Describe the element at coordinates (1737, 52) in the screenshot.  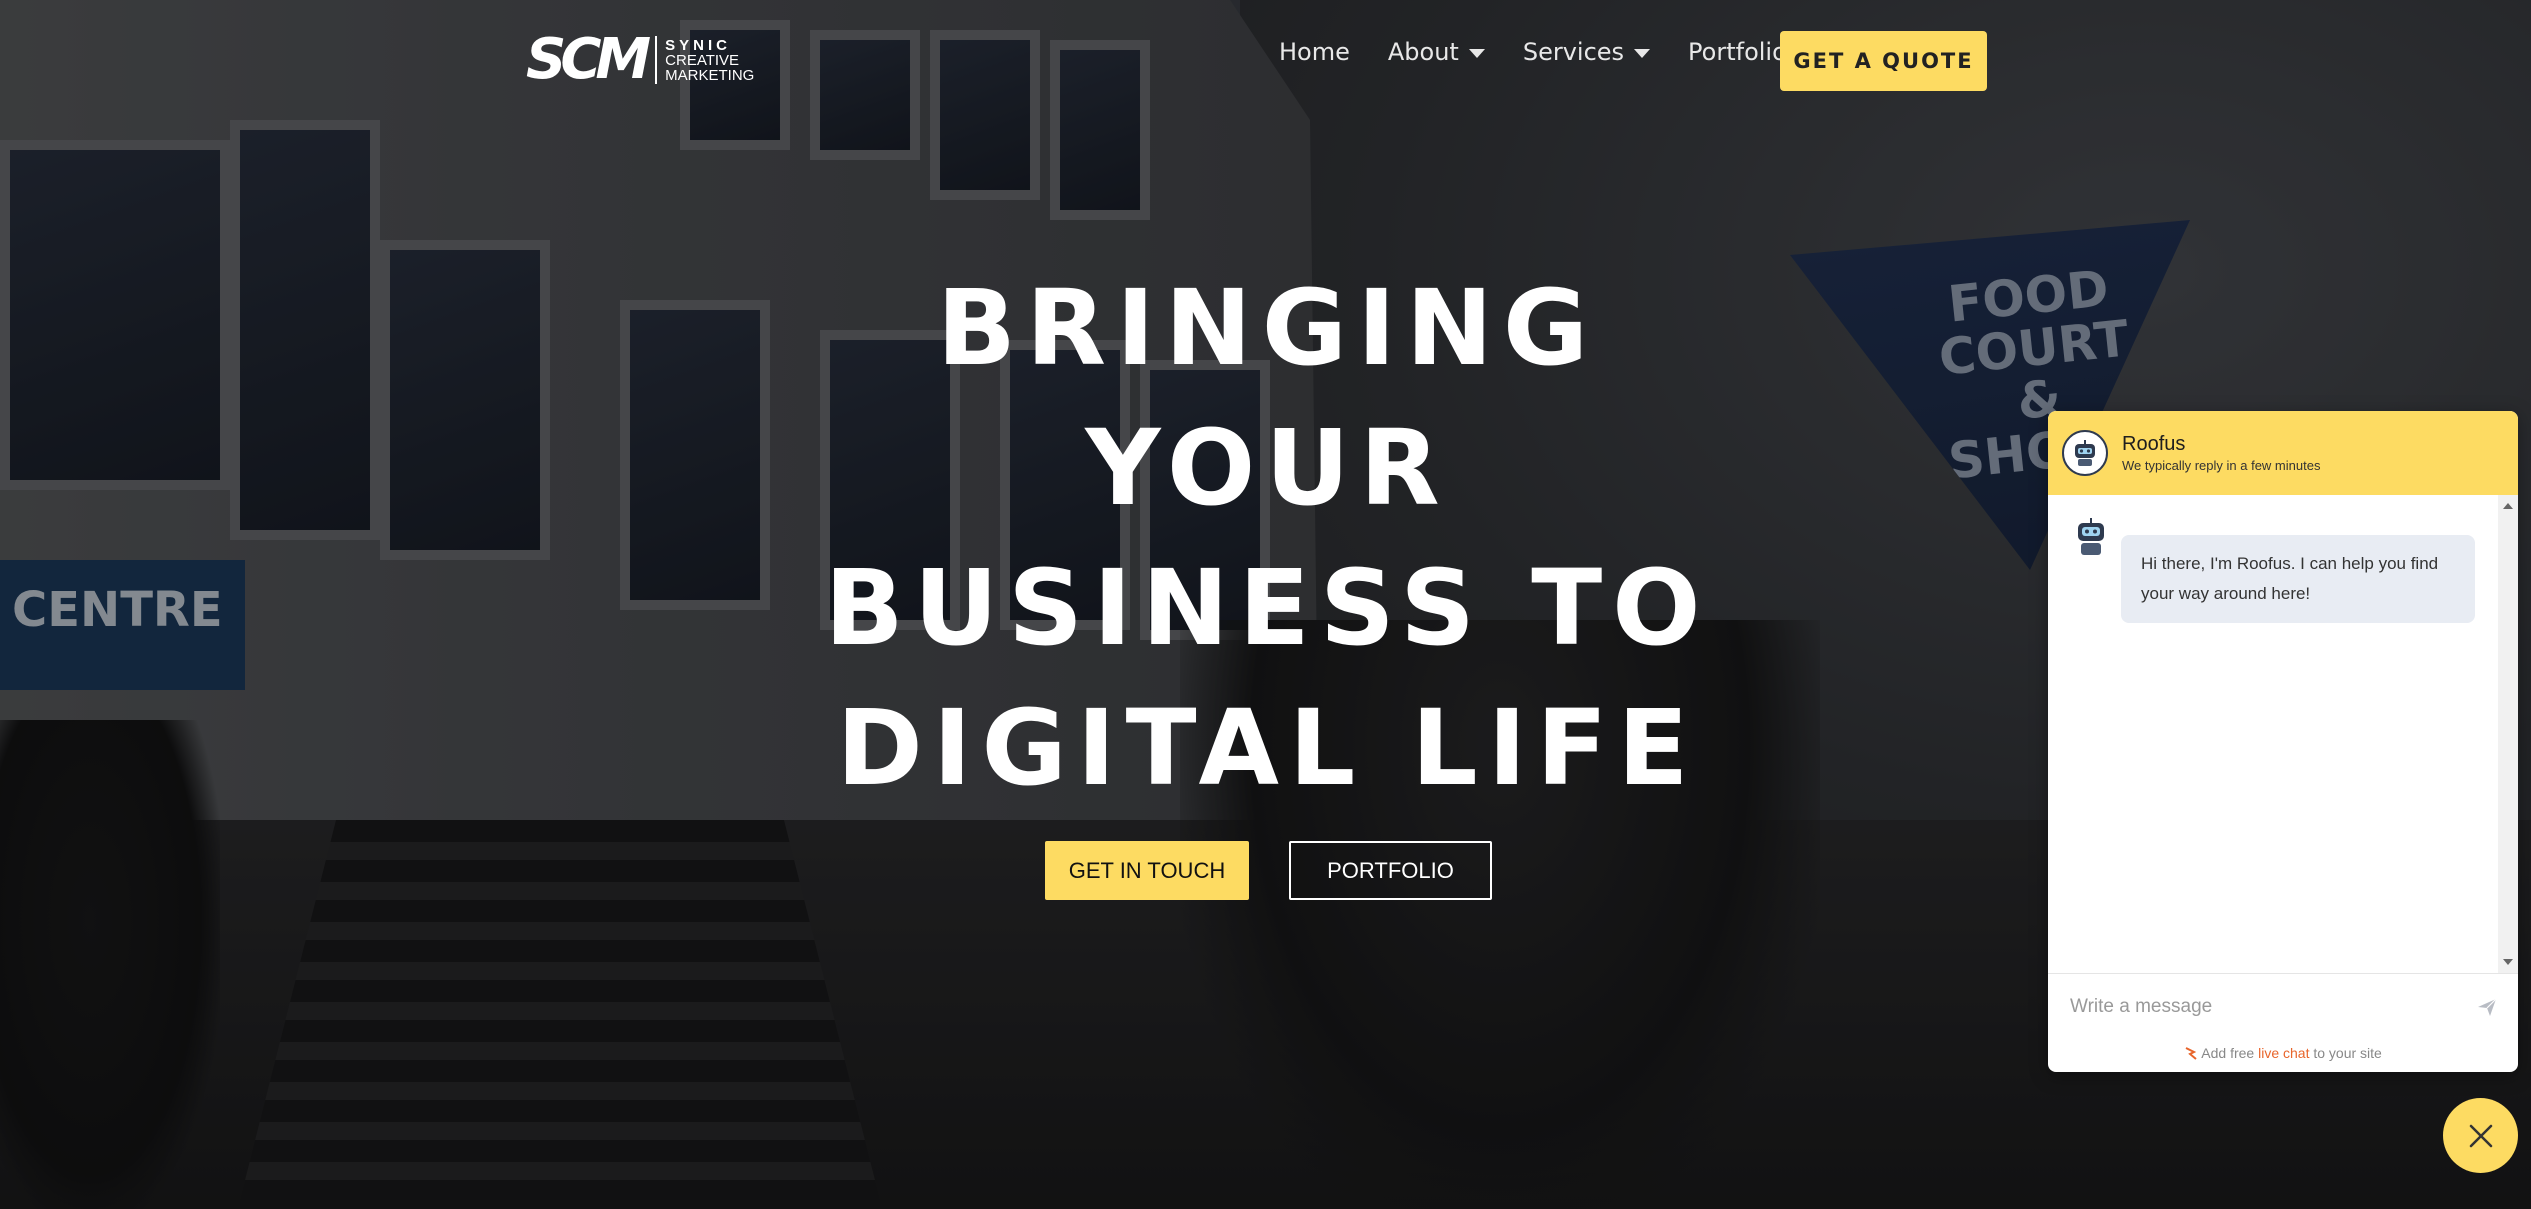
I see `nav-portfolio: Portfolio` at that location.